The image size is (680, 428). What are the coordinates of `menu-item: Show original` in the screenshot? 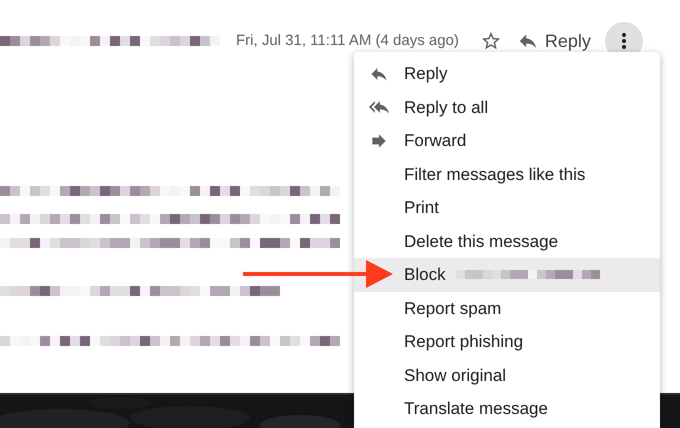 It's located at (507, 375).